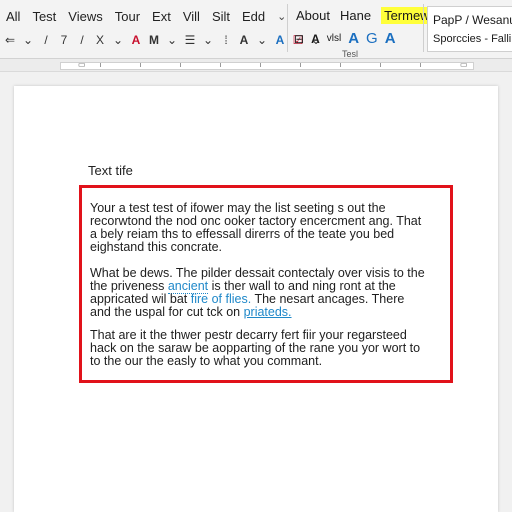 The height and width of the screenshot is (512, 512). What do you see at coordinates (118, 40) in the screenshot?
I see `format-dropdown-icon: ⌄` at bounding box center [118, 40].